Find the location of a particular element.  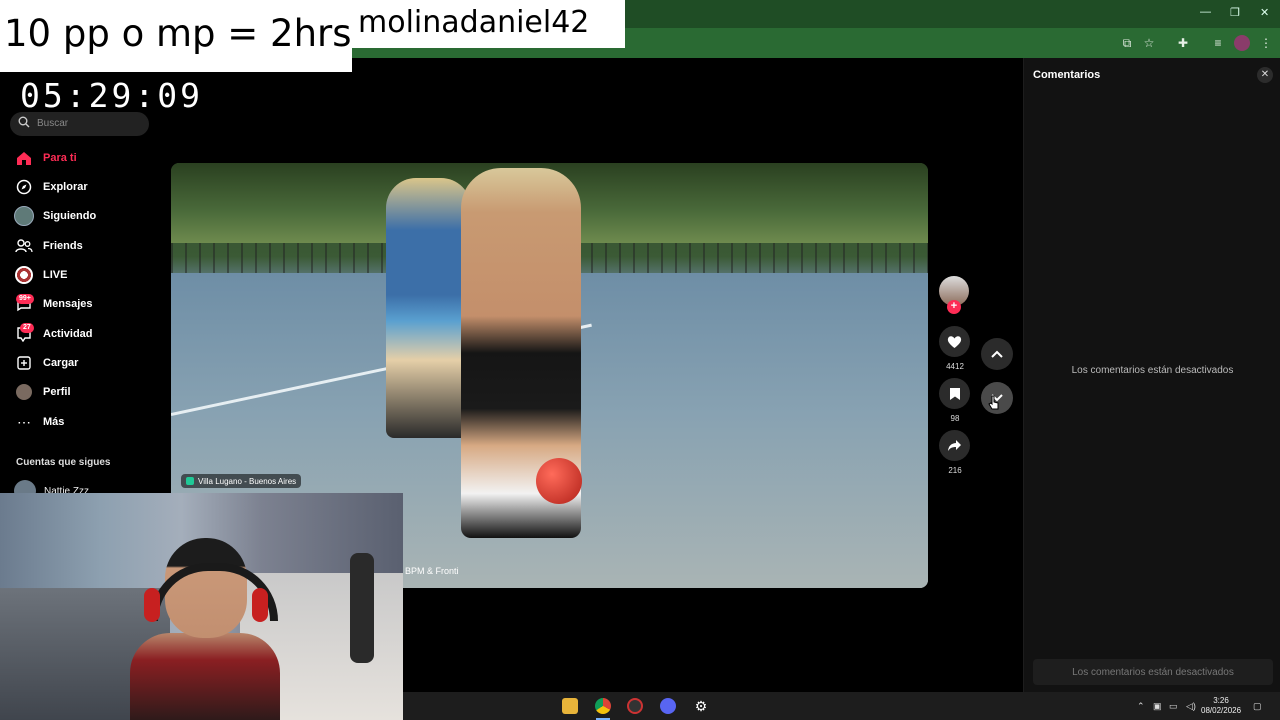

bookmark-icon is located at coordinates (954, 393).